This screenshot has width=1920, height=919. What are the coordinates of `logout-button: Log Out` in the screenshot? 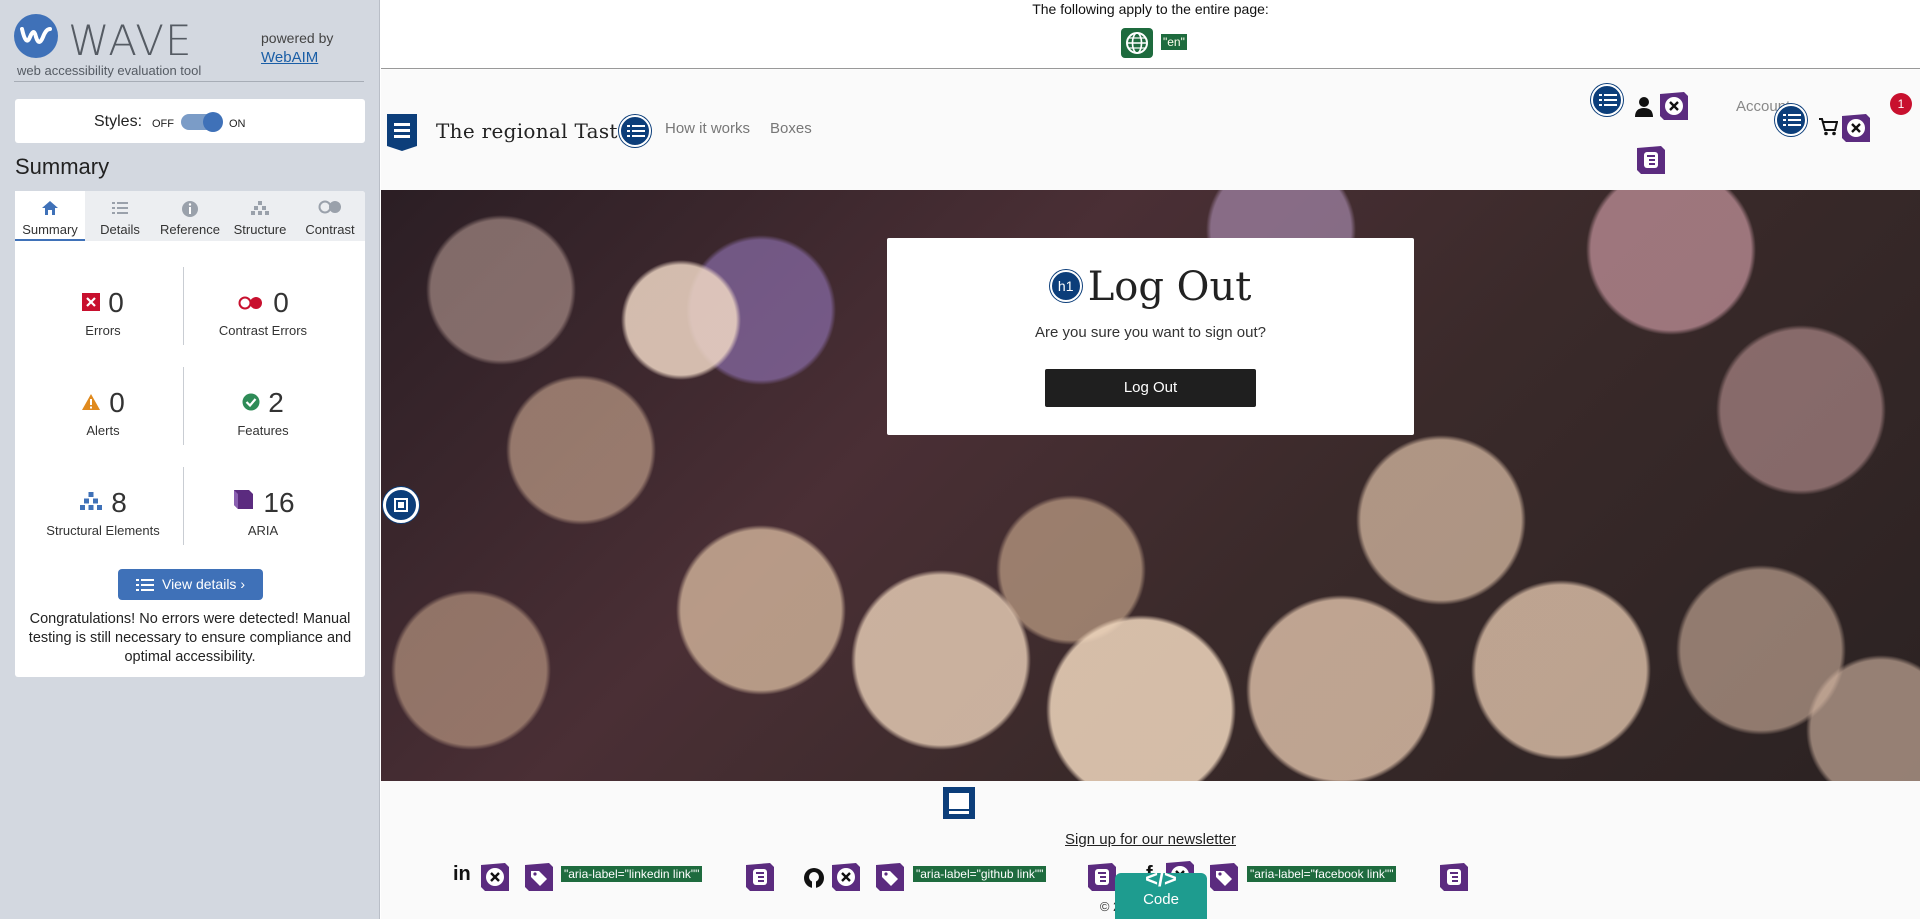 It's located at (1150, 388).